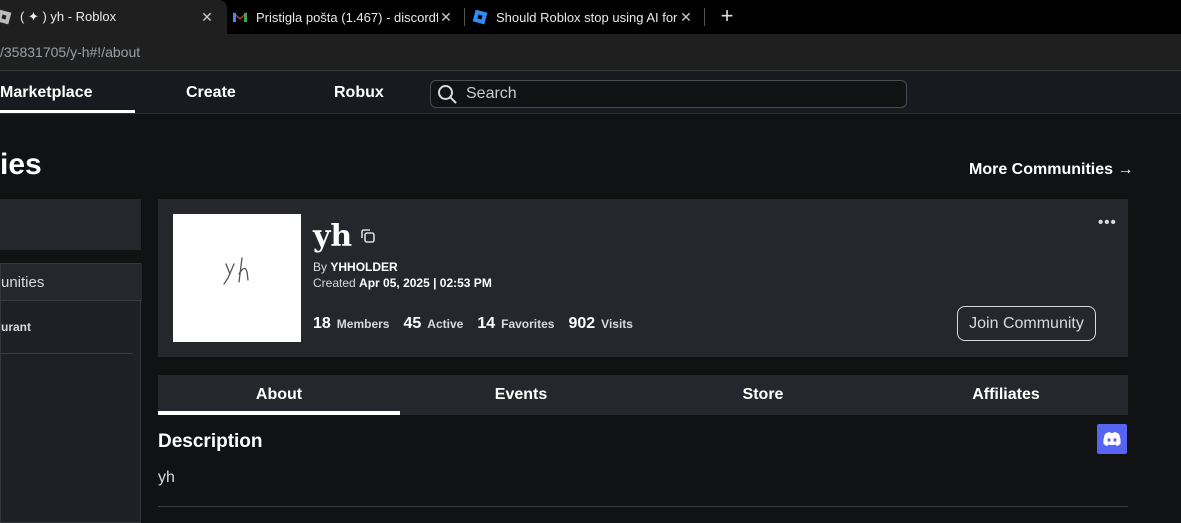 This screenshot has height=523, width=1181. Describe the element at coordinates (236, 271) in the screenshot. I see `thumbnail-handwriting` at that location.